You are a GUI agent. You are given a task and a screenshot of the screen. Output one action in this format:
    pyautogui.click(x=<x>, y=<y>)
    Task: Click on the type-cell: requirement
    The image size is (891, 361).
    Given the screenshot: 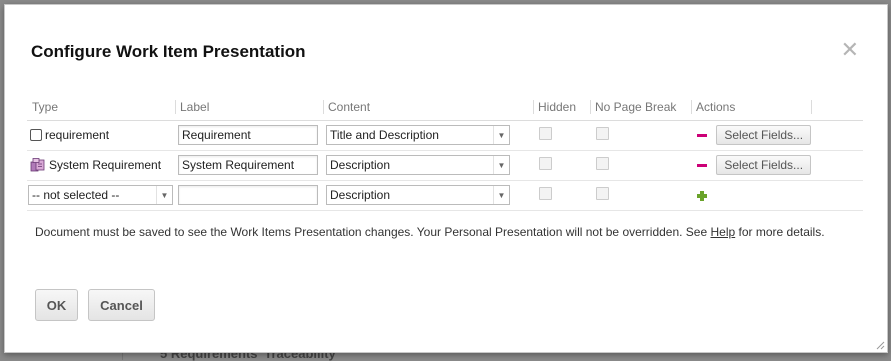 What is the action you would take?
    pyautogui.click(x=102, y=135)
    